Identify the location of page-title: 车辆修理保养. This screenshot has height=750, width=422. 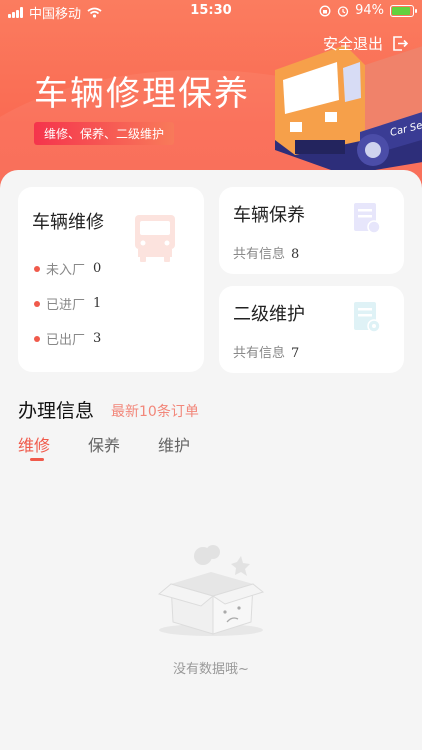
(142, 94).